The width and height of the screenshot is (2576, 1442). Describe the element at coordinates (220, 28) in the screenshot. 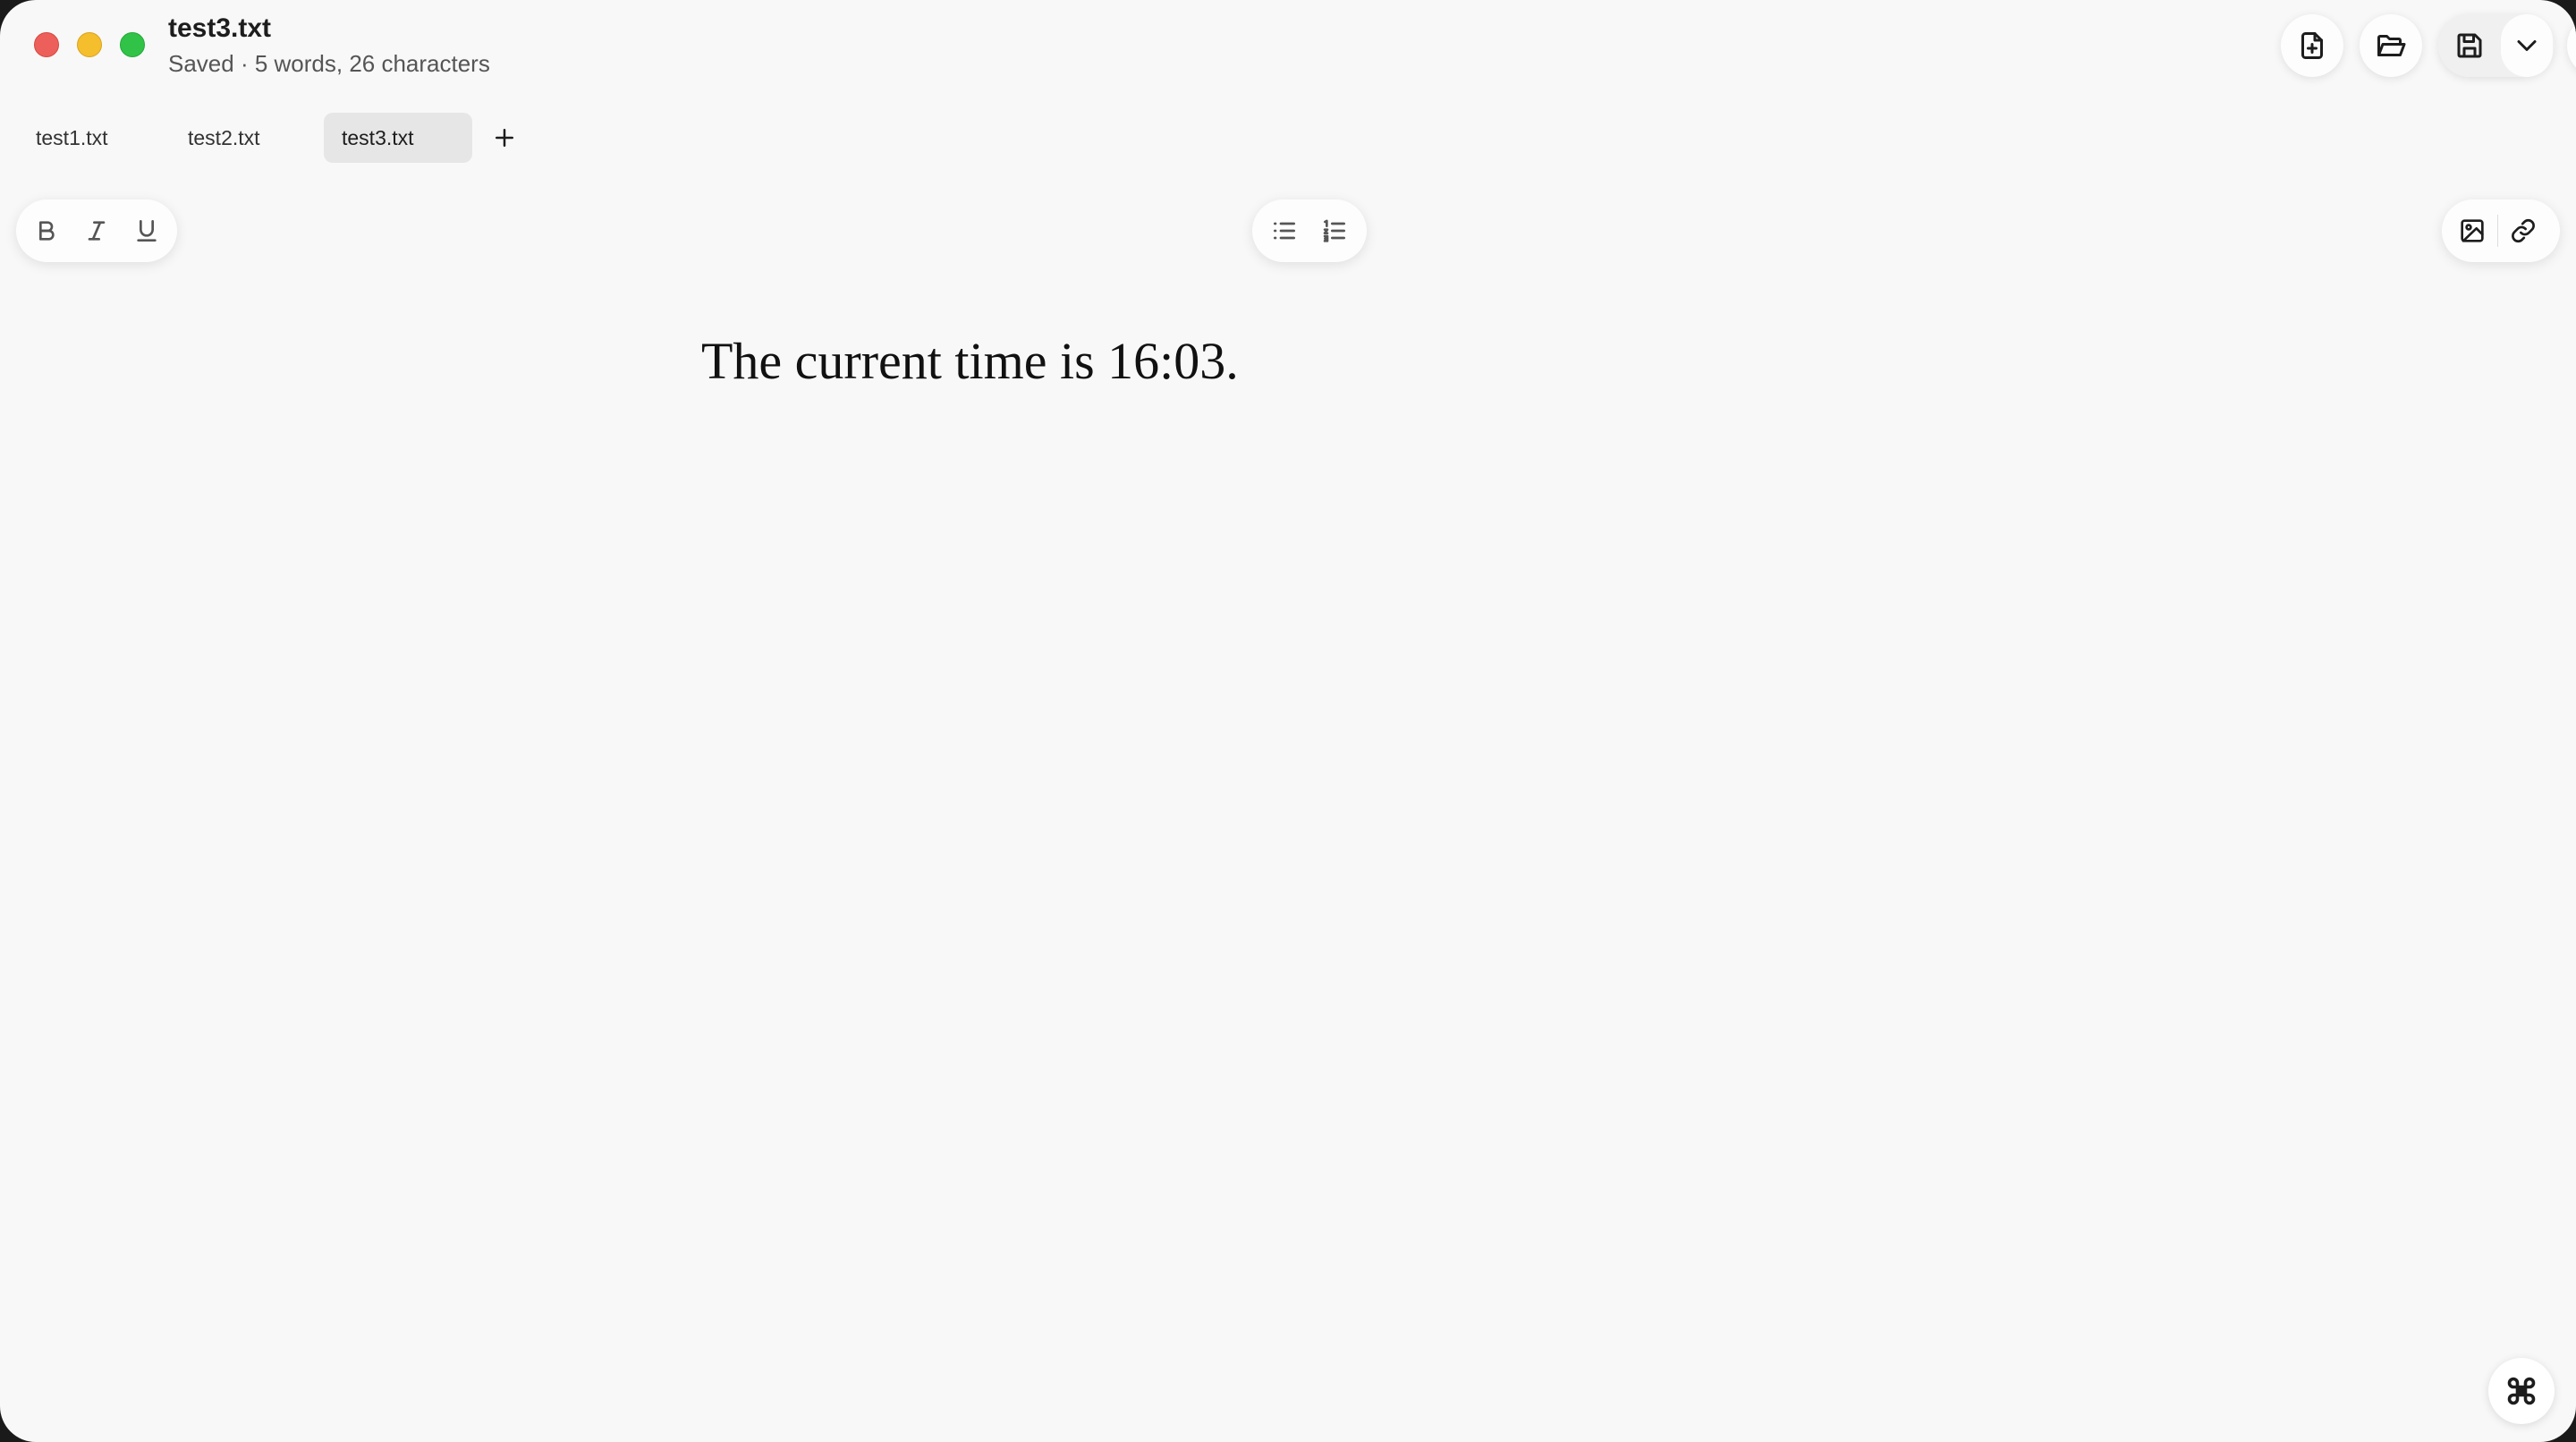

I see `document-title: test3.txt` at that location.